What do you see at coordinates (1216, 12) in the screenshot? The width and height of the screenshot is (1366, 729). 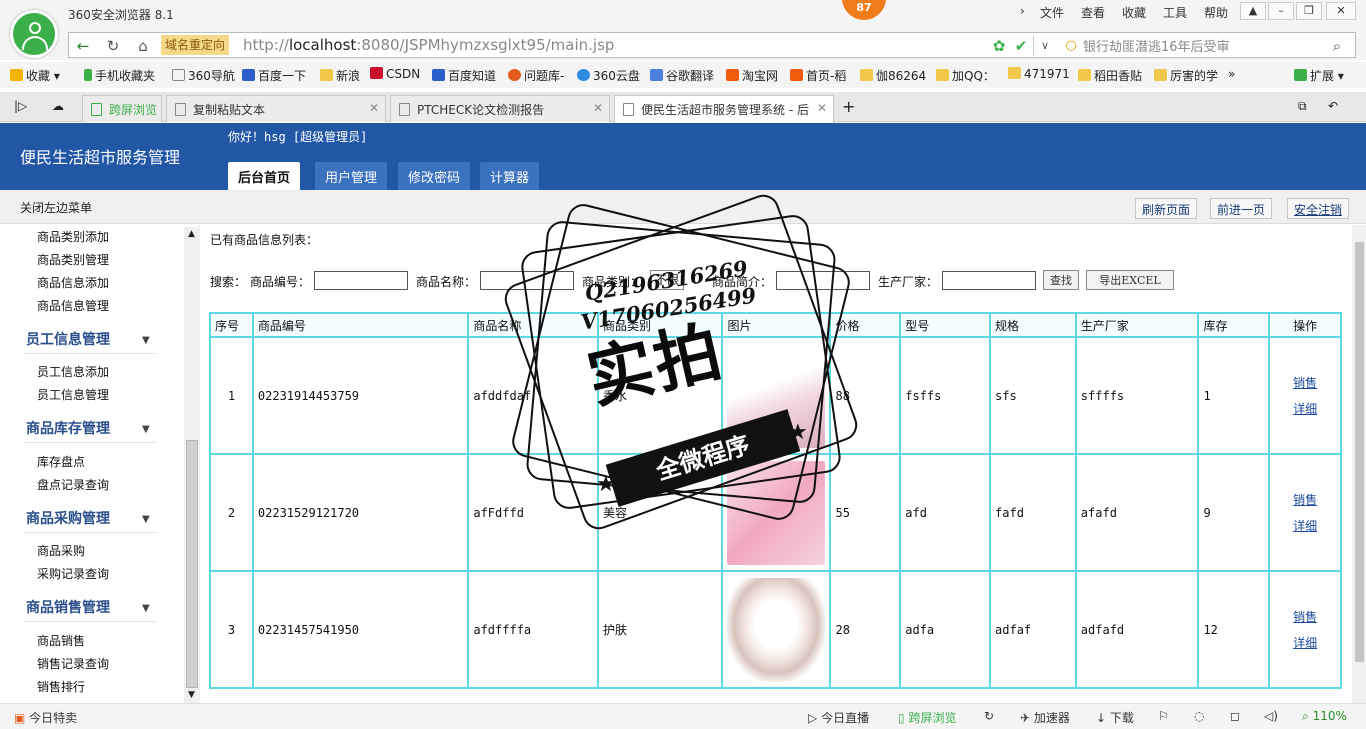 I see `menu-help: 帮助` at bounding box center [1216, 12].